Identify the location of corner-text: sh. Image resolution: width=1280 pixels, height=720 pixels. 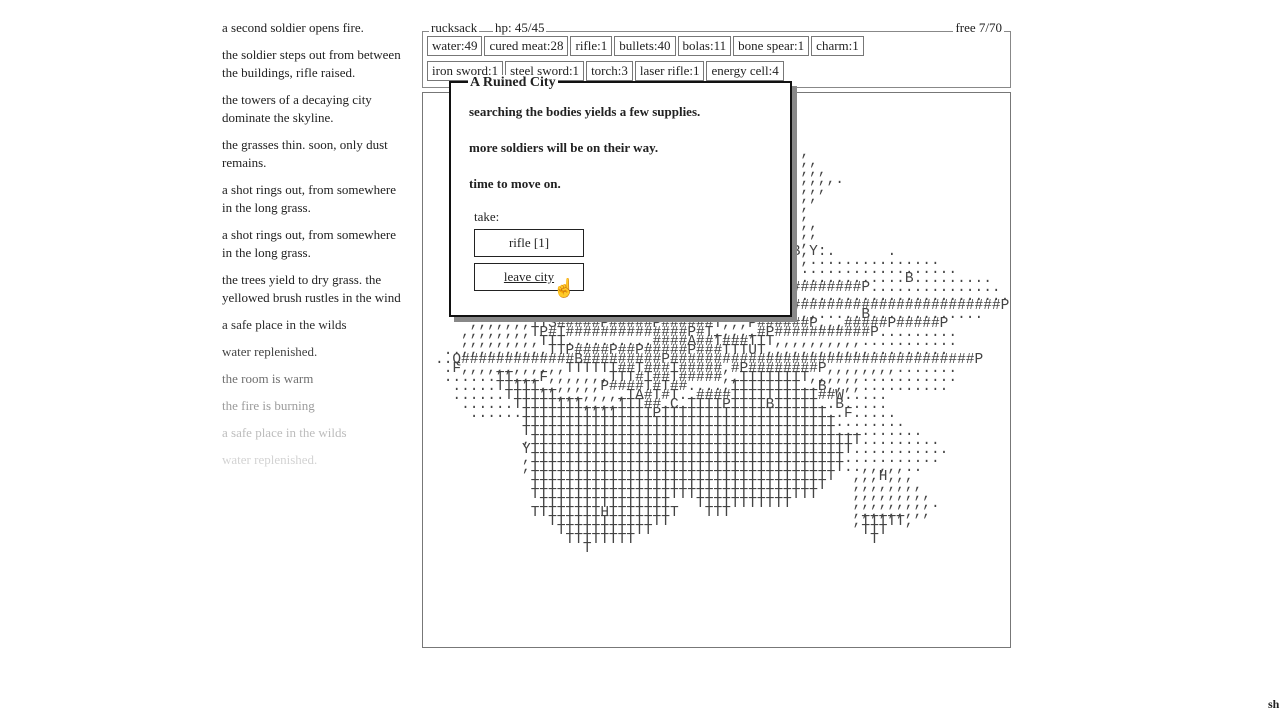
(1274, 704).